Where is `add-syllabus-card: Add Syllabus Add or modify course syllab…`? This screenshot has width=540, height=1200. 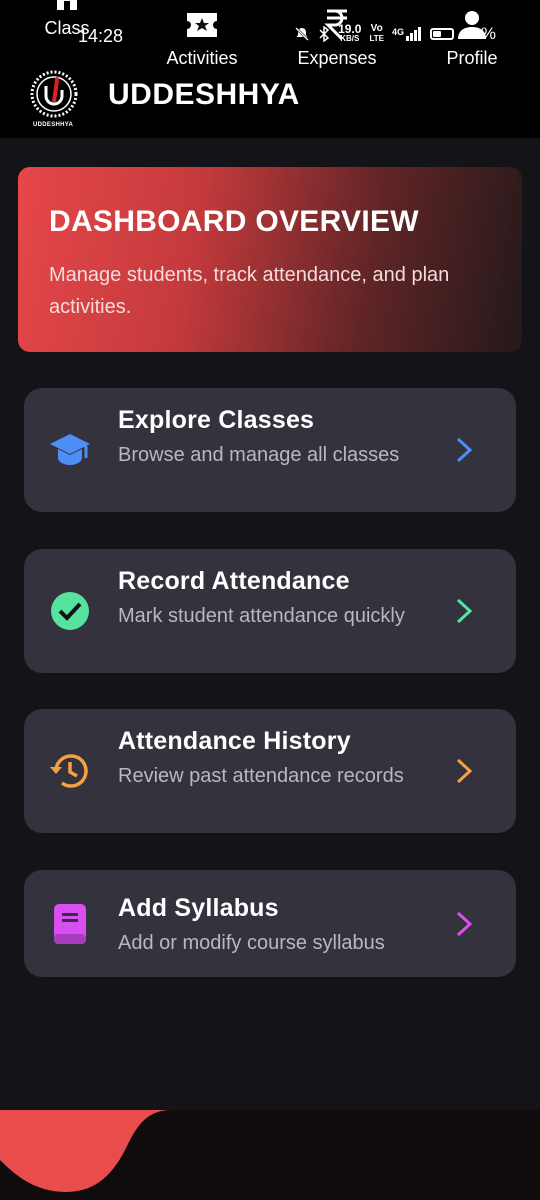 add-syllabus-card: Add Syllabus Add or modify course syllab… is located at coordinates (270, 923).